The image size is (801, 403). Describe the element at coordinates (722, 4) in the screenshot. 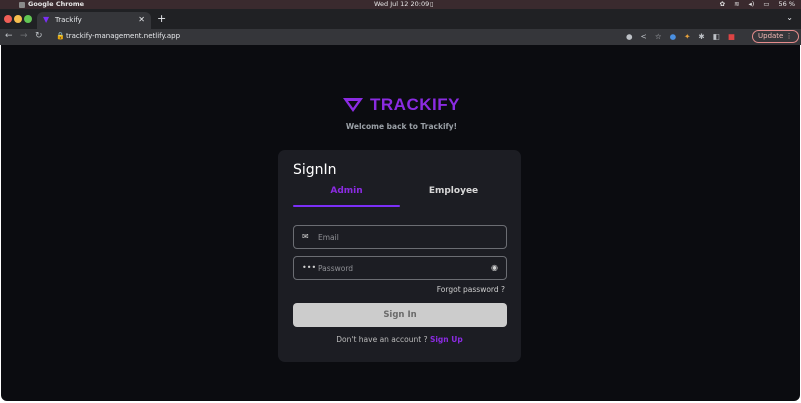

I see `settings-icon: ✿` at that location.